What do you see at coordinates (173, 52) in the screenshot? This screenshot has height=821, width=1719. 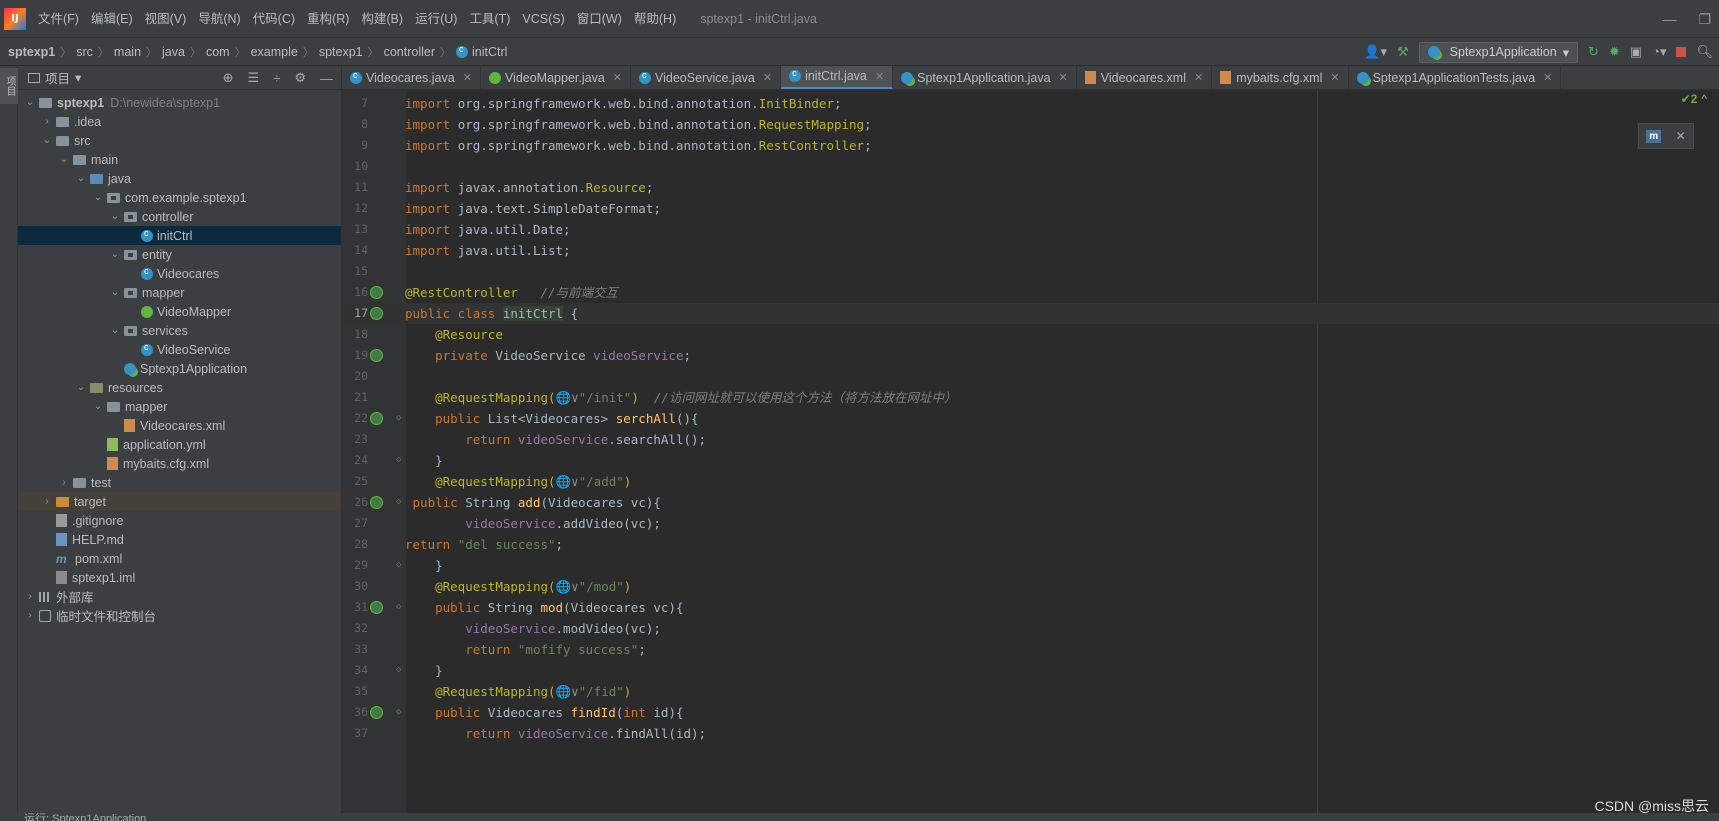 I see `breadcrumb-item: java` at bounding box center [173, 52].